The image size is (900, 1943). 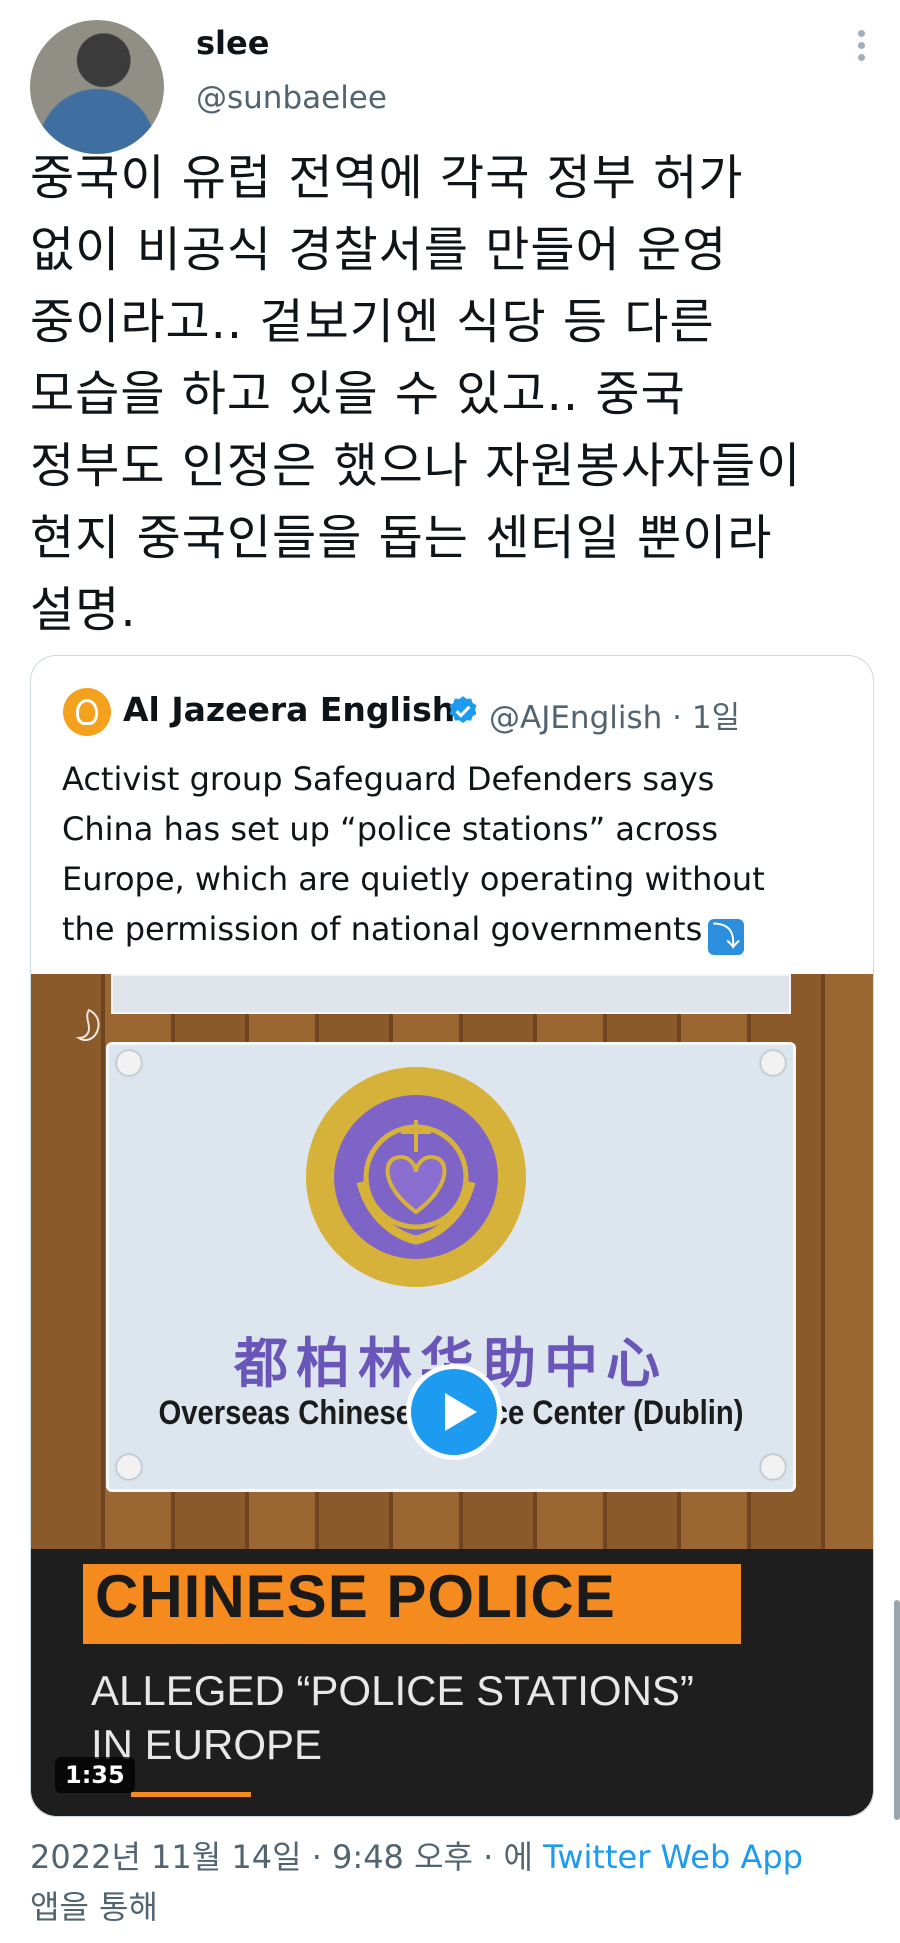 What do you see at coordinates (291, 98) in the screenshot?
I see `author-handle: @sunbaelee` at bounding box center [291, 98].